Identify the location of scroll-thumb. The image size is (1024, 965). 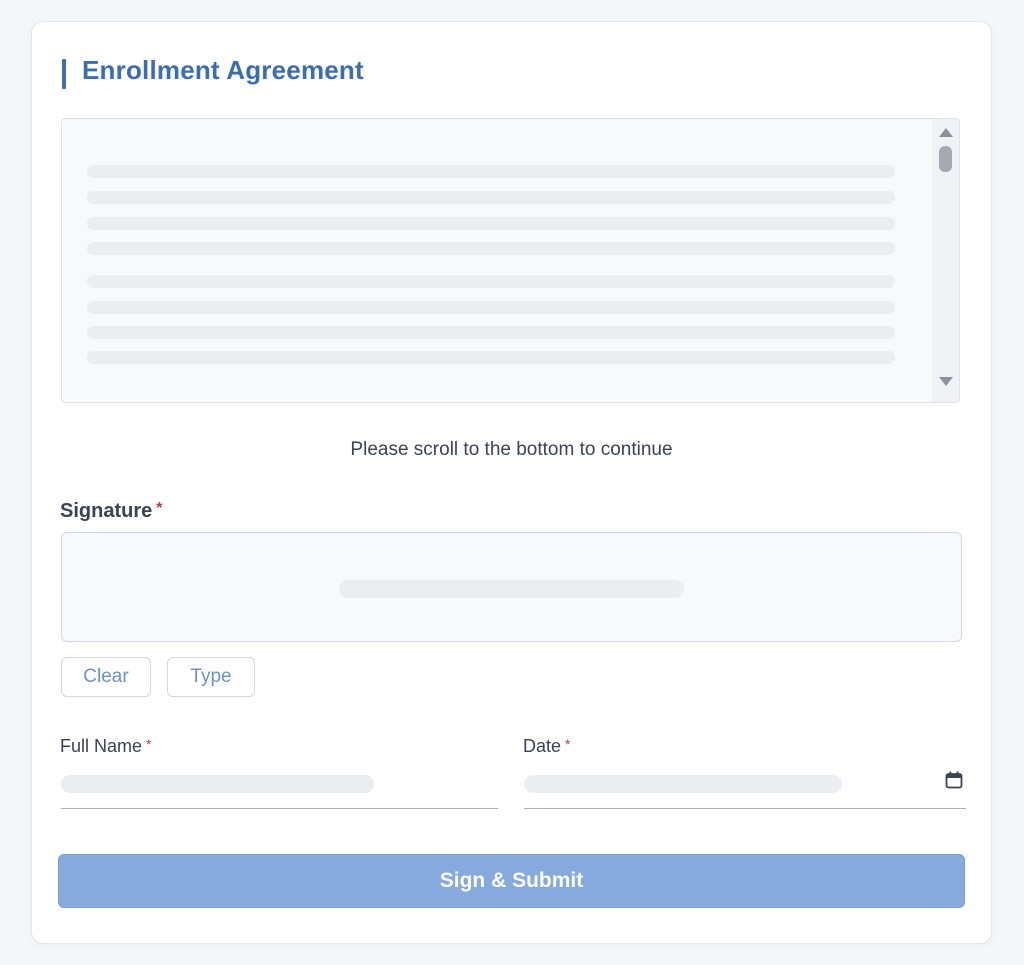
(945, 159).